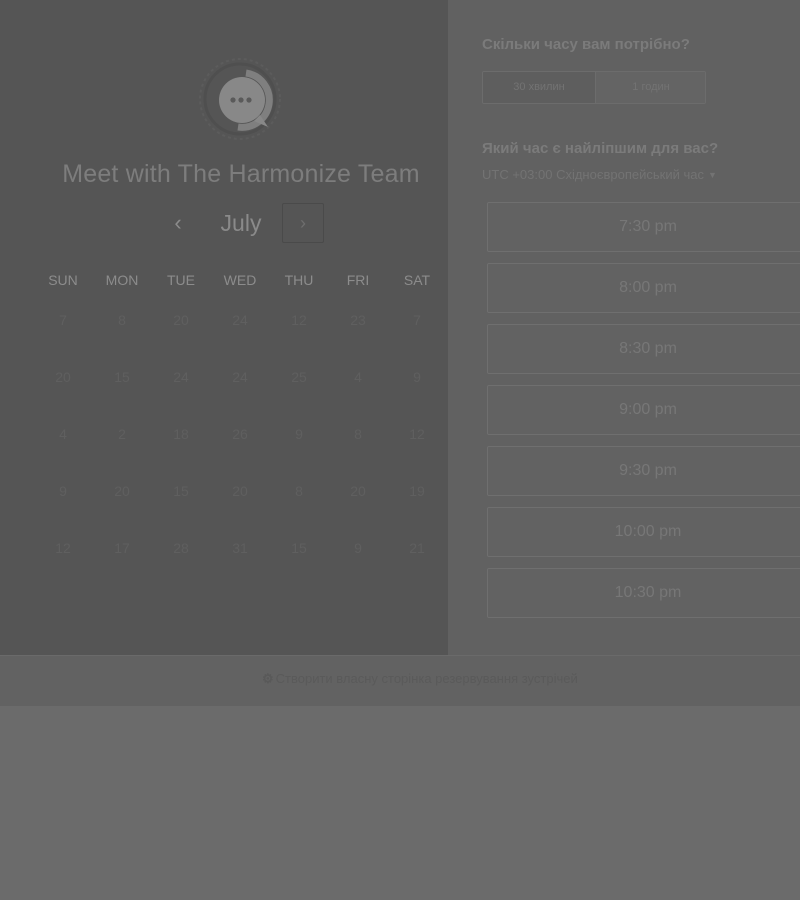 The image size is (800, 900). I want to click on time-slot: 9:00 pm, so click(643, 410).